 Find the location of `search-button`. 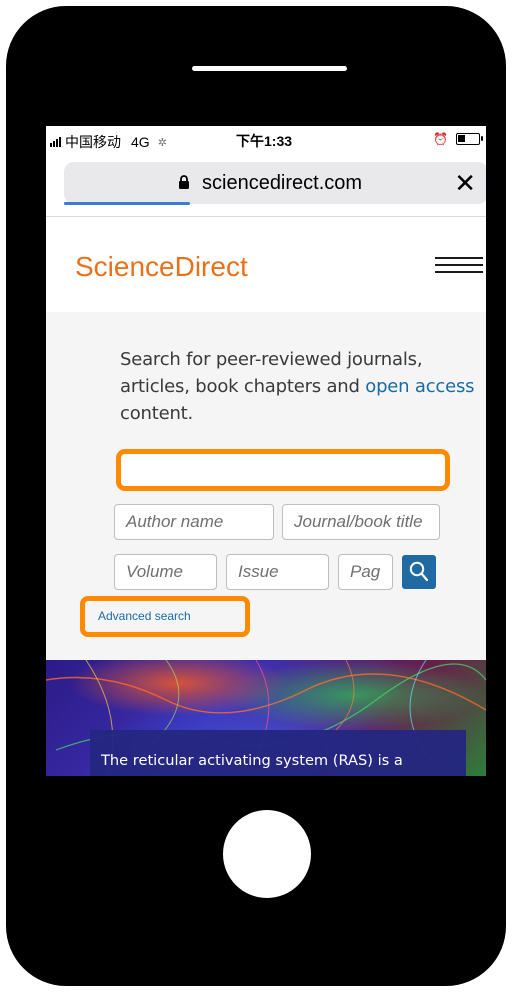

search-button is located at coordinates (419, 572).